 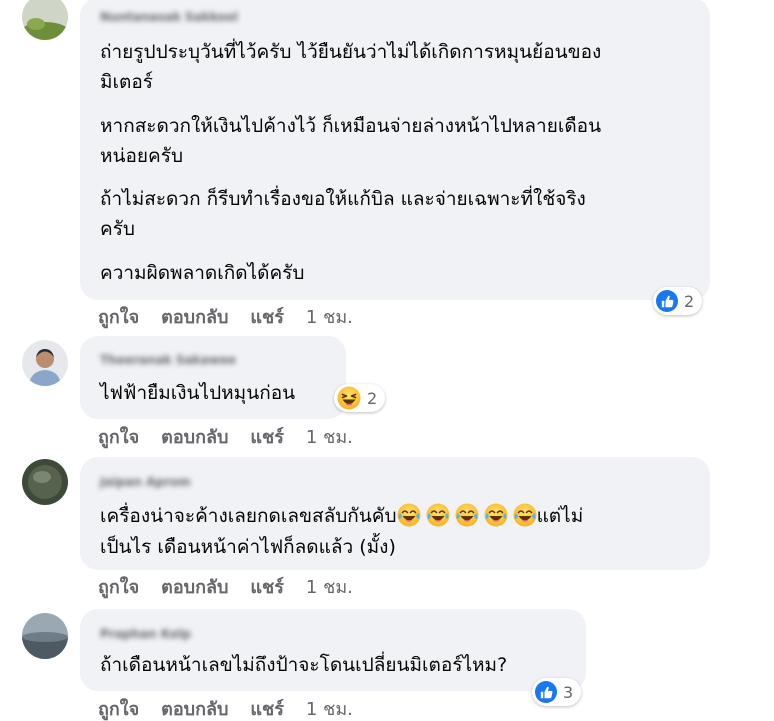 I want to click on reaction-summary: 3, so click(x=557, y=692).